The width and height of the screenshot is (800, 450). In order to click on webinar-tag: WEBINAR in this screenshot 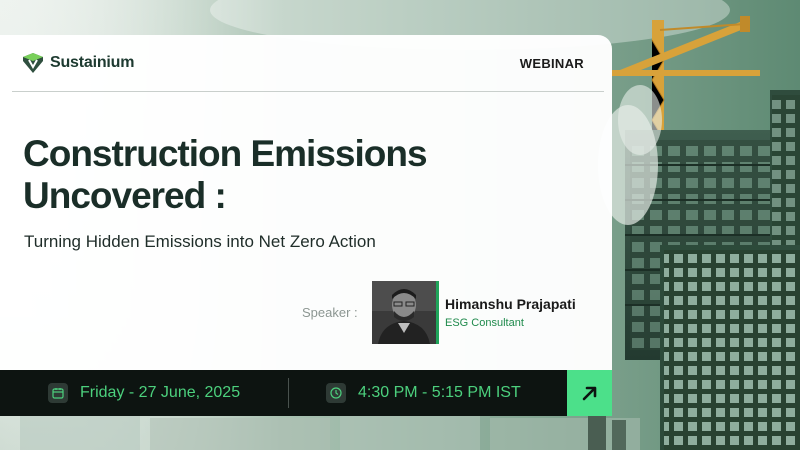, I will do `click(551, 63)`.